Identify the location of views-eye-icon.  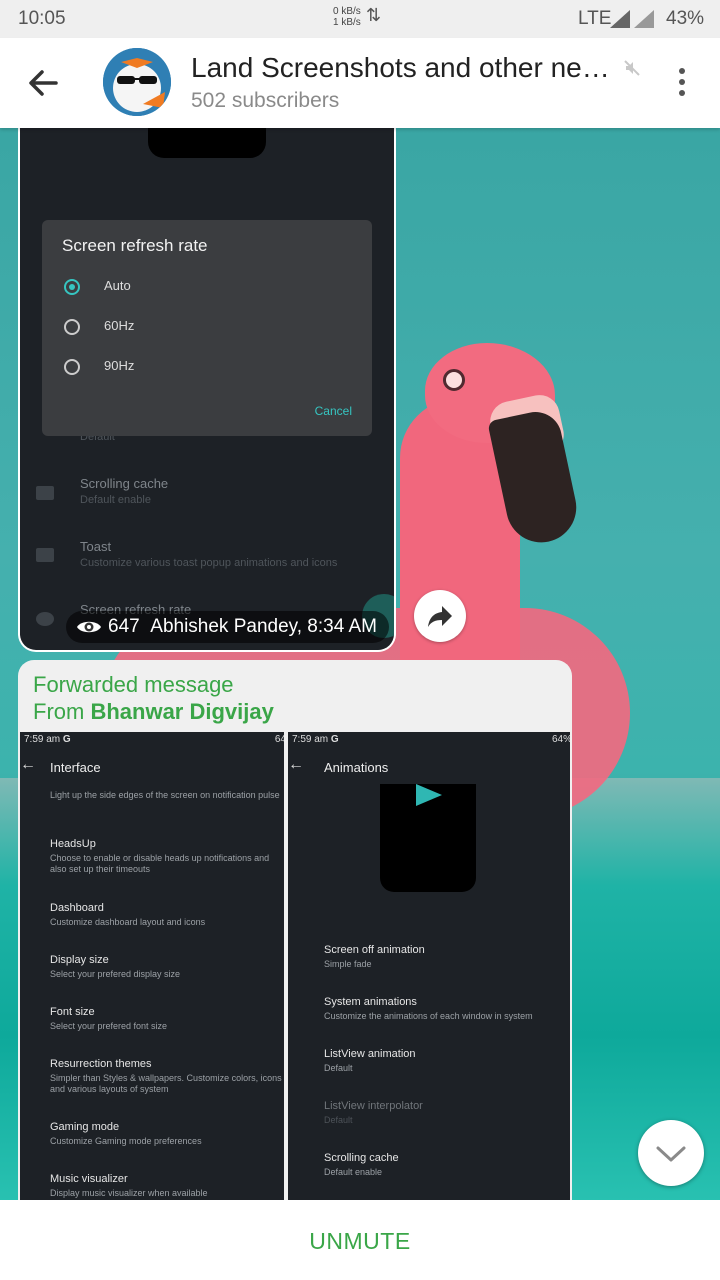
(89, 627).